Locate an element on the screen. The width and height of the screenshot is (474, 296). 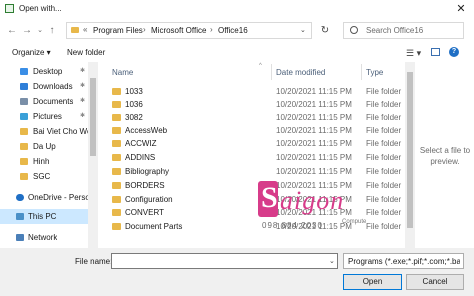
sidebar-item-downloads: Downloads ✱ is located at coordinates (44, 86).